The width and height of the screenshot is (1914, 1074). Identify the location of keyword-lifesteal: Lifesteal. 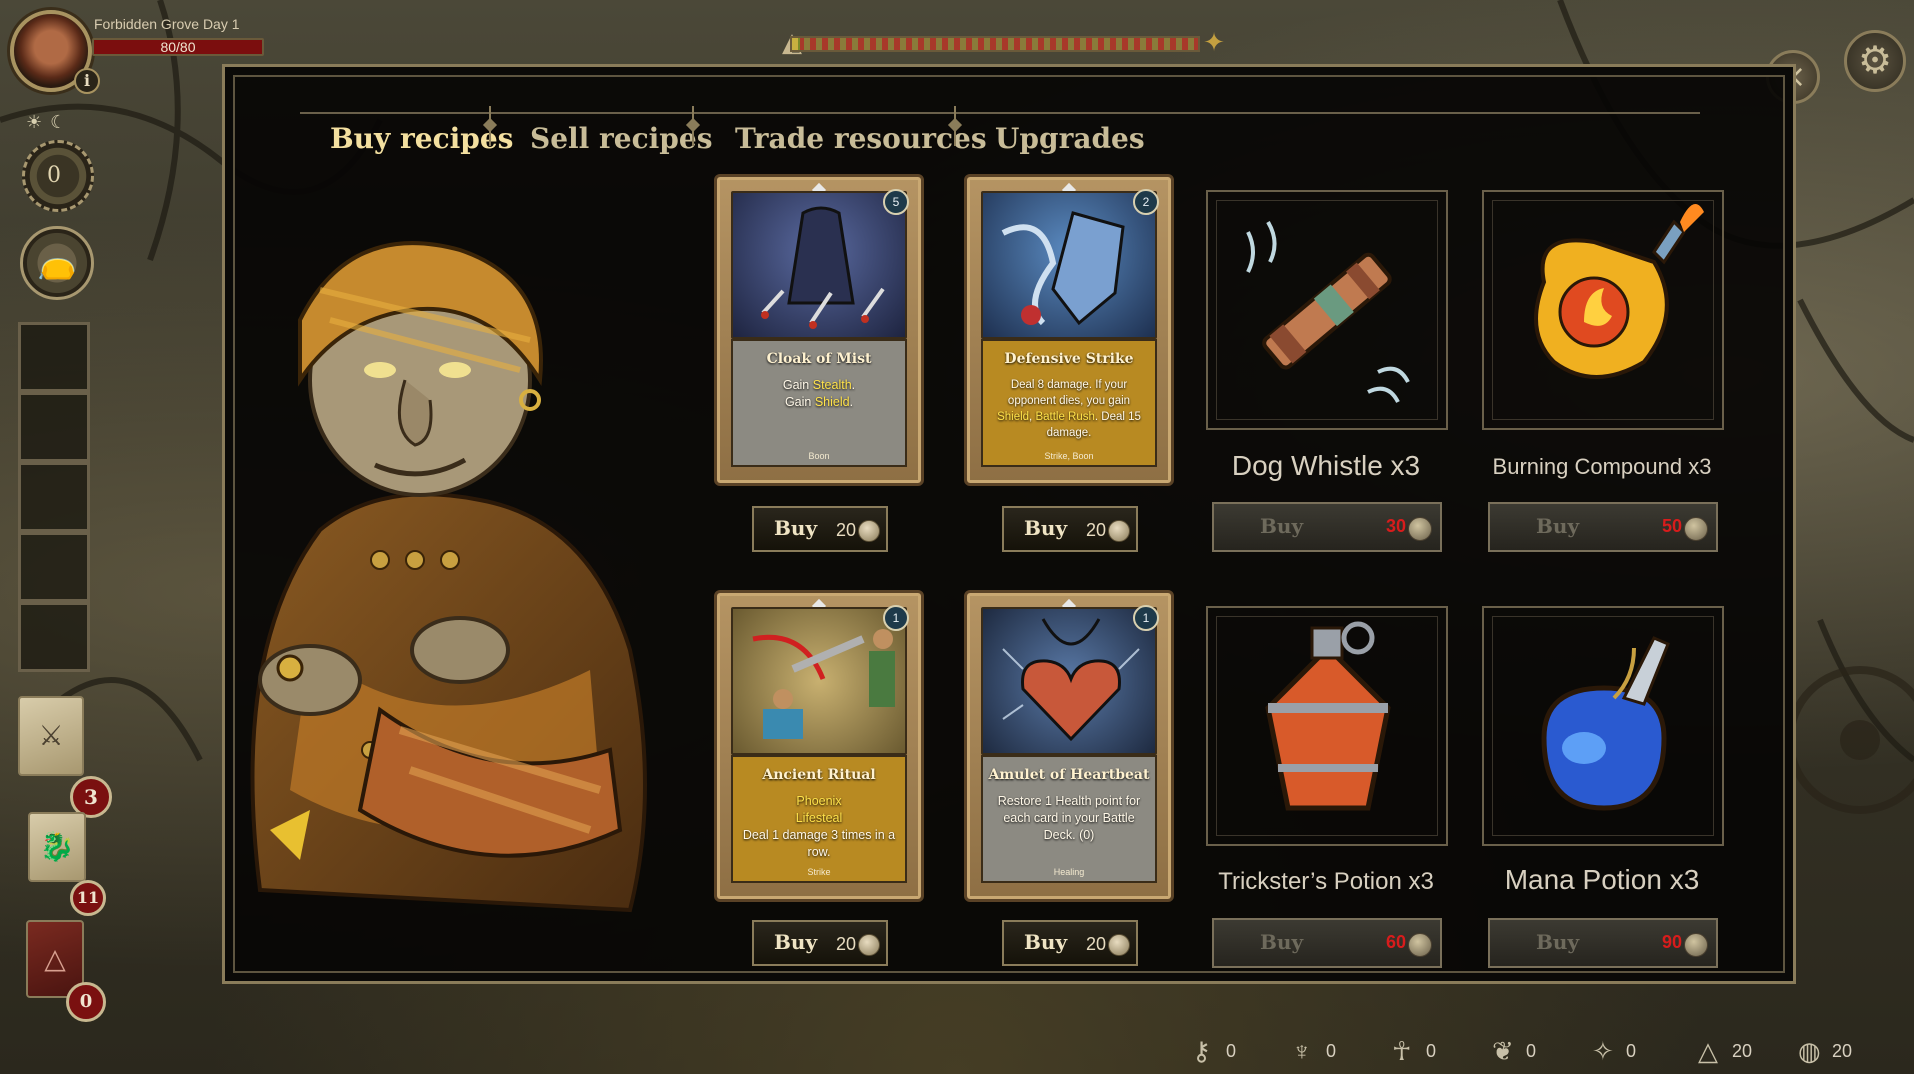
(819, 818).